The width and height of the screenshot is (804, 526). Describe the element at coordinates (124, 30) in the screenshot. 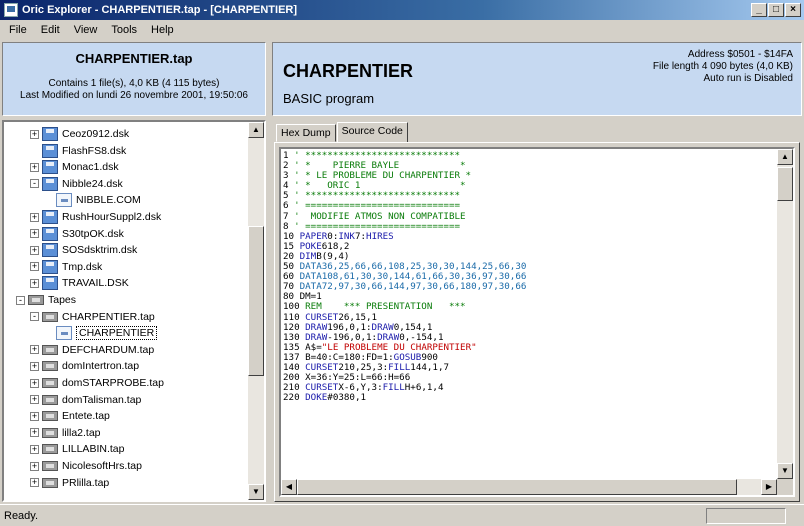

I see `menu-tools: Tools` at that location.